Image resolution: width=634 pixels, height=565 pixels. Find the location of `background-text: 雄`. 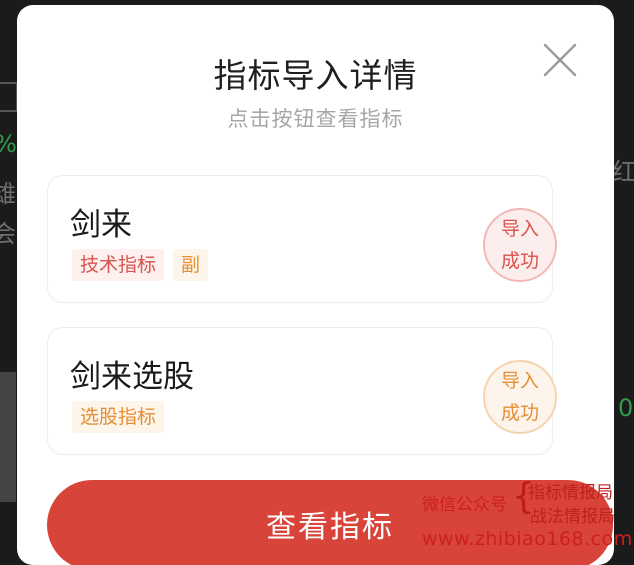

background-text: 雄 is located at coordinates (8, 194).